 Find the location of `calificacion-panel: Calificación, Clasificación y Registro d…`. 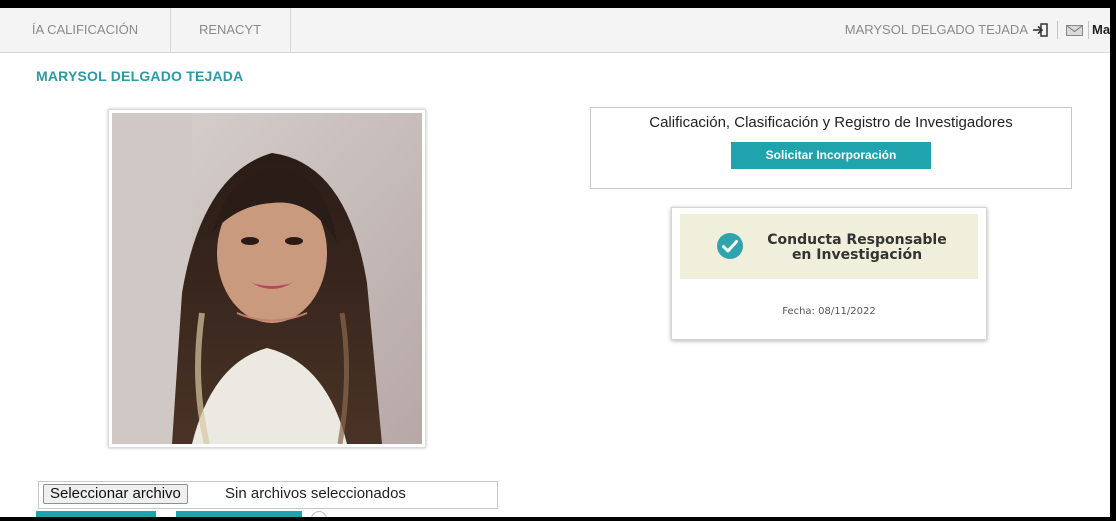

calificacion-panel: Calificación, Clasificación y Registro d… is located at coordinates (831, 148).